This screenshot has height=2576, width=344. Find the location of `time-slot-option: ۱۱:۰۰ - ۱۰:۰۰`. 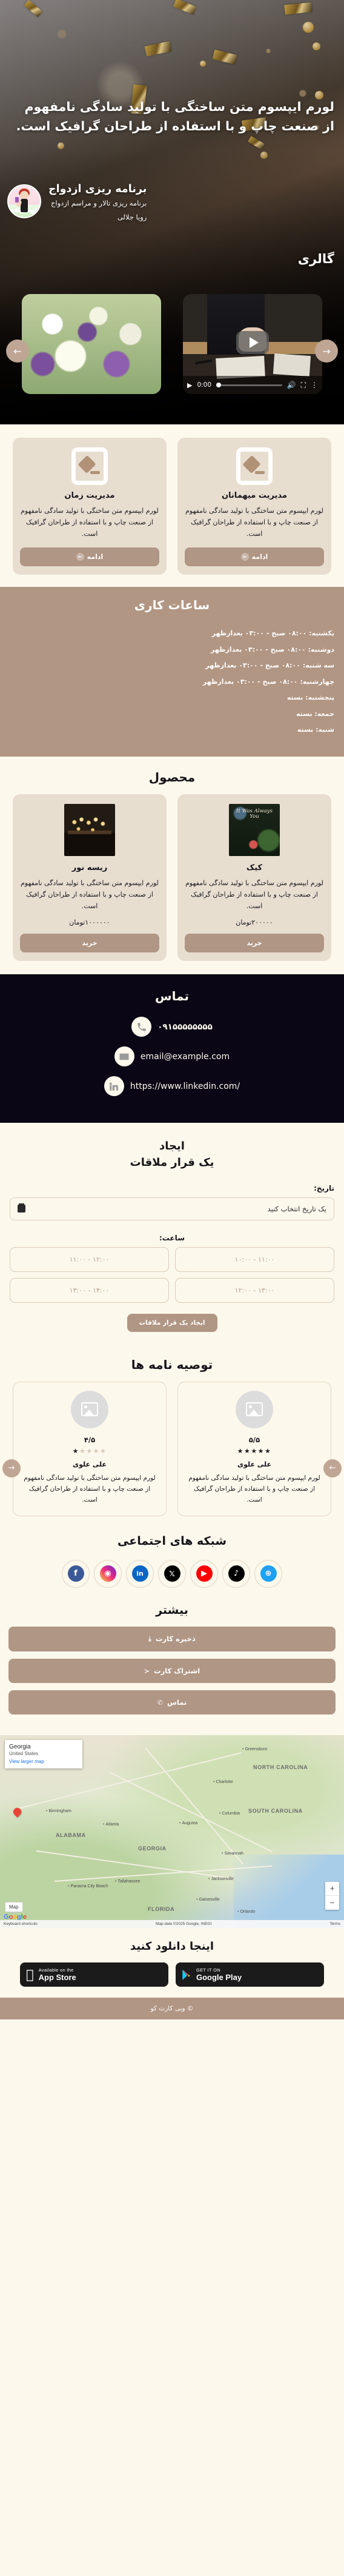

time-slot-option: ۱۱:۰۰ - ۱۰:۰۰ is located at coordinates (254, 1259).